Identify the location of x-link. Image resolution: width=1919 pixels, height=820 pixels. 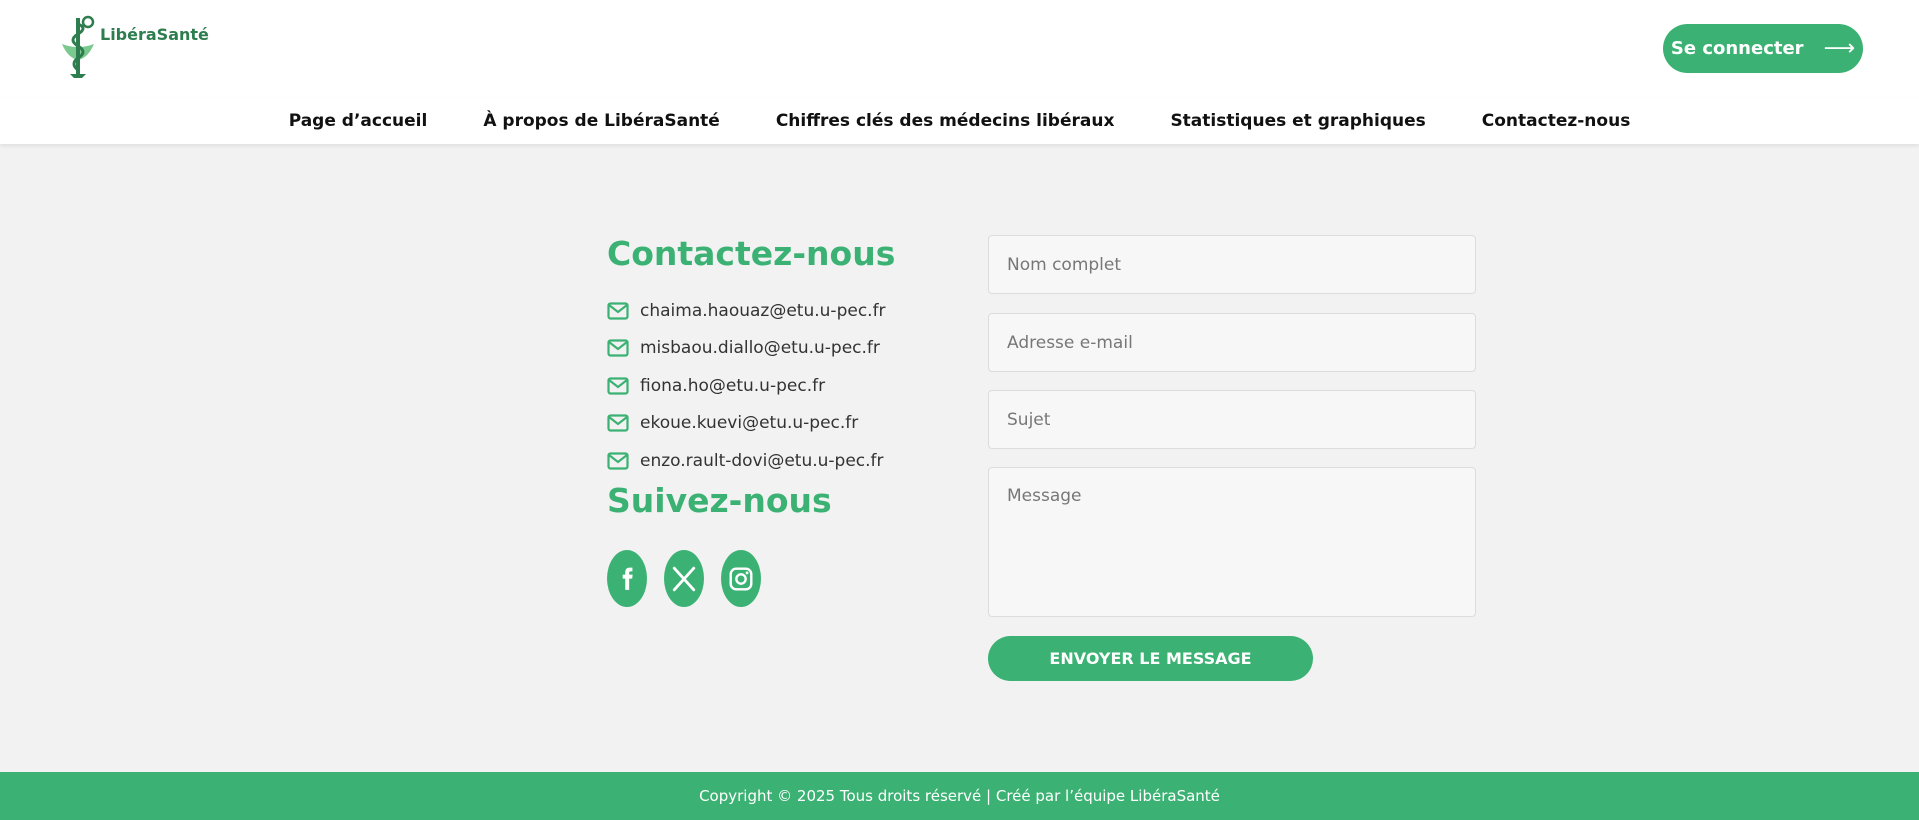
(684, 578).